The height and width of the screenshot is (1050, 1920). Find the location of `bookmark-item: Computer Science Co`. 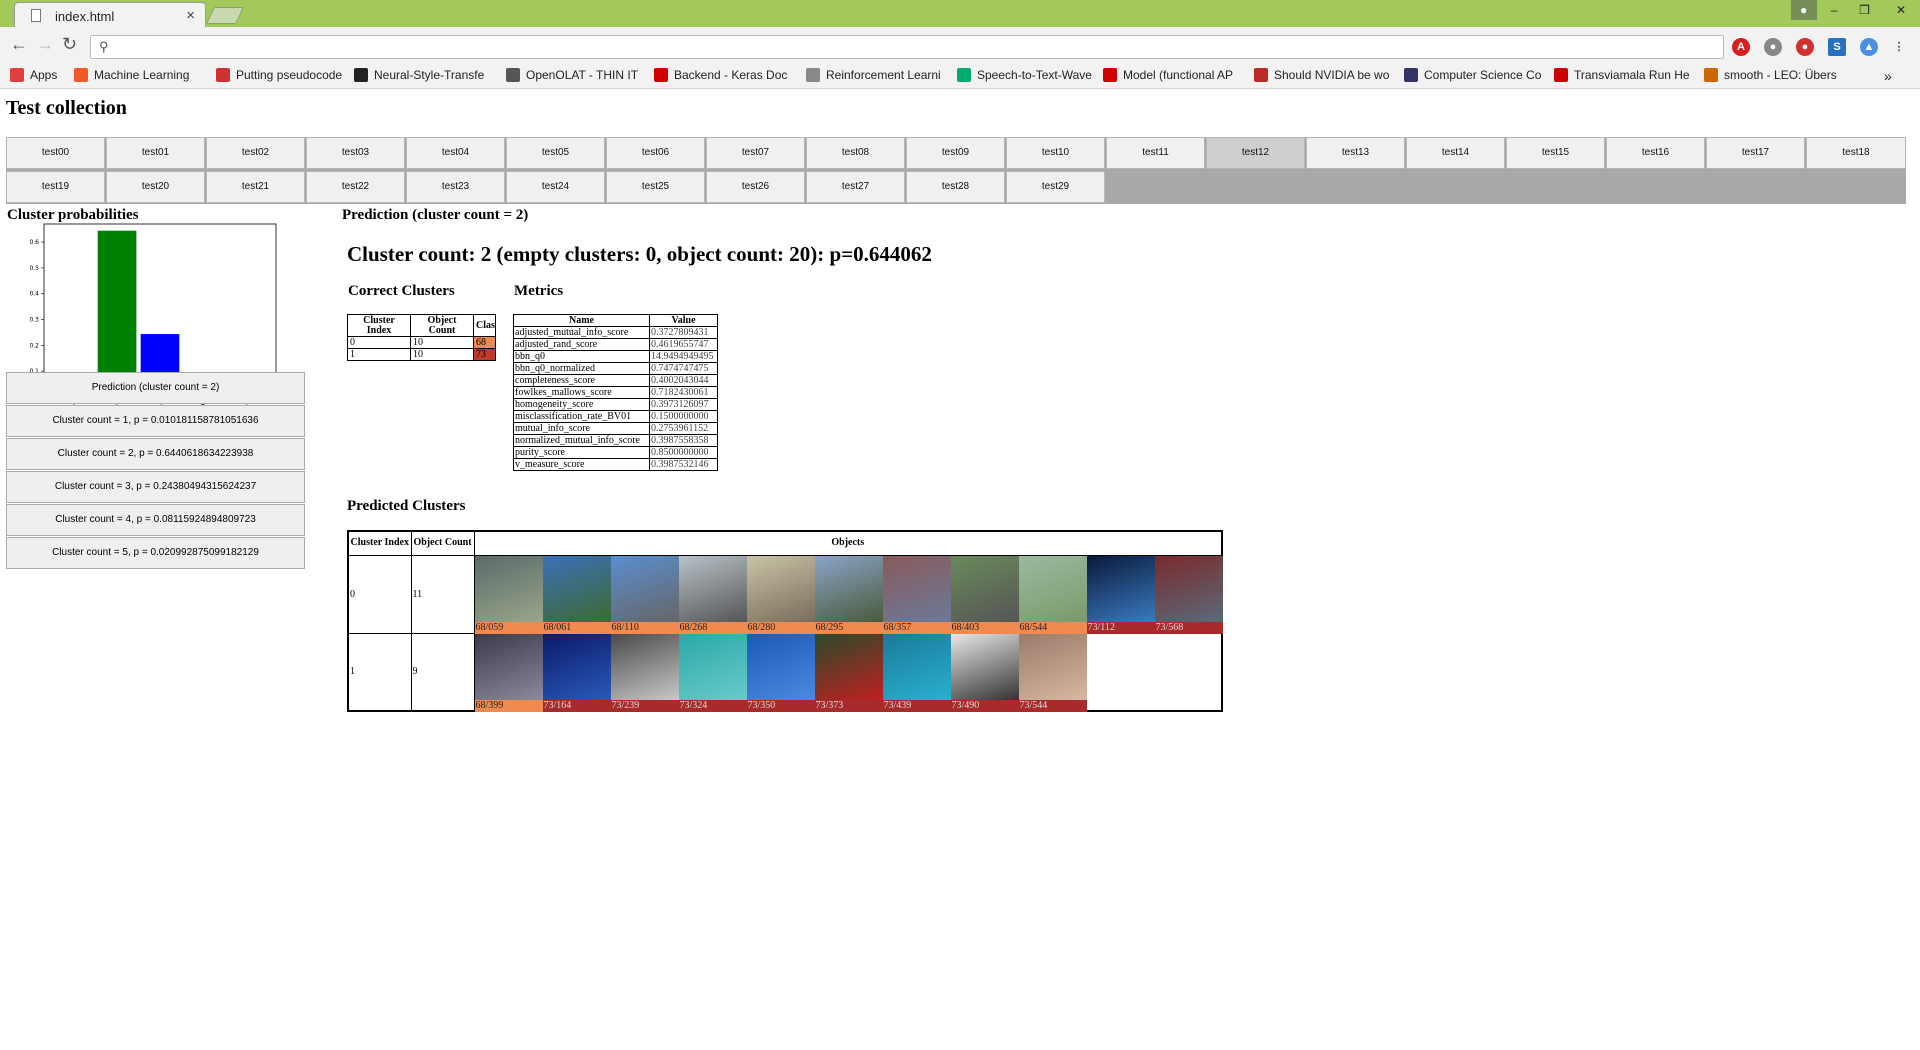

bookmark-item: Computer Science Co is located at coordinates (1472, 75).